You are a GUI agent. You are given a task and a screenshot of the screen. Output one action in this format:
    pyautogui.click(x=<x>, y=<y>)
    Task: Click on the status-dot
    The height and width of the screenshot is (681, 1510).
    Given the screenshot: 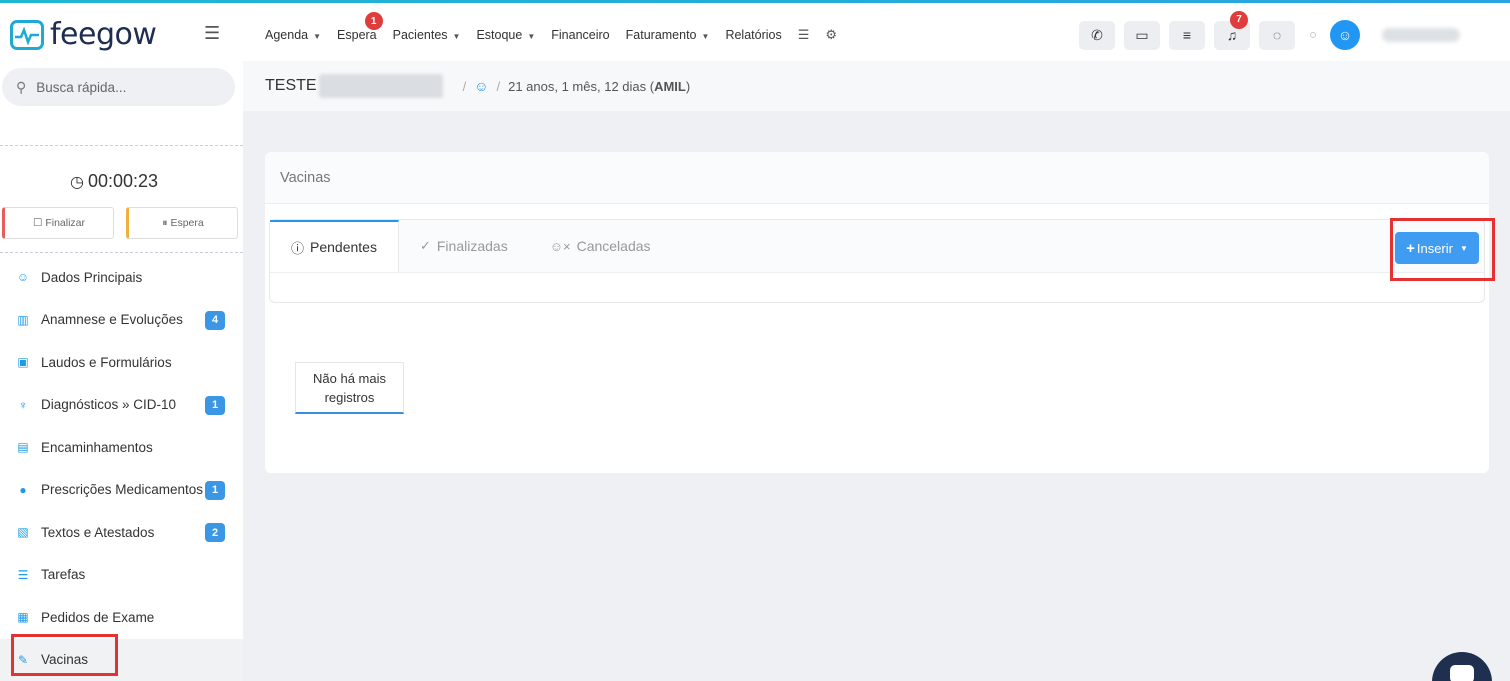 What is the action you would take?
    pyautogui.click(x=1313, y=35)
    